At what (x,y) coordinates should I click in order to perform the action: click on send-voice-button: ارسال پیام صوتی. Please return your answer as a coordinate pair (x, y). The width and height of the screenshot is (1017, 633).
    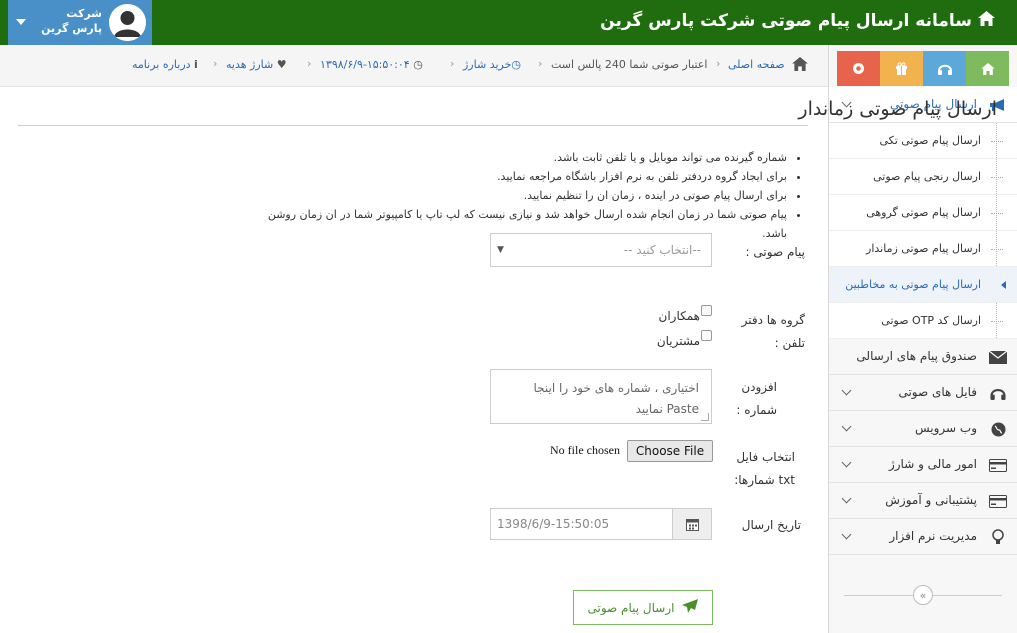
    Looking at the image, I should click on (643, 607).